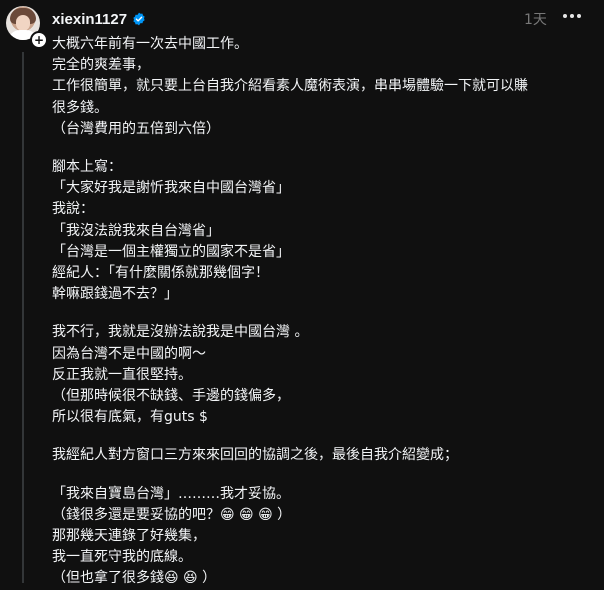 Image resolution: width=604 pixels, height=590 pixels. I want to click on body-line: 我說：, so click(73, 209).